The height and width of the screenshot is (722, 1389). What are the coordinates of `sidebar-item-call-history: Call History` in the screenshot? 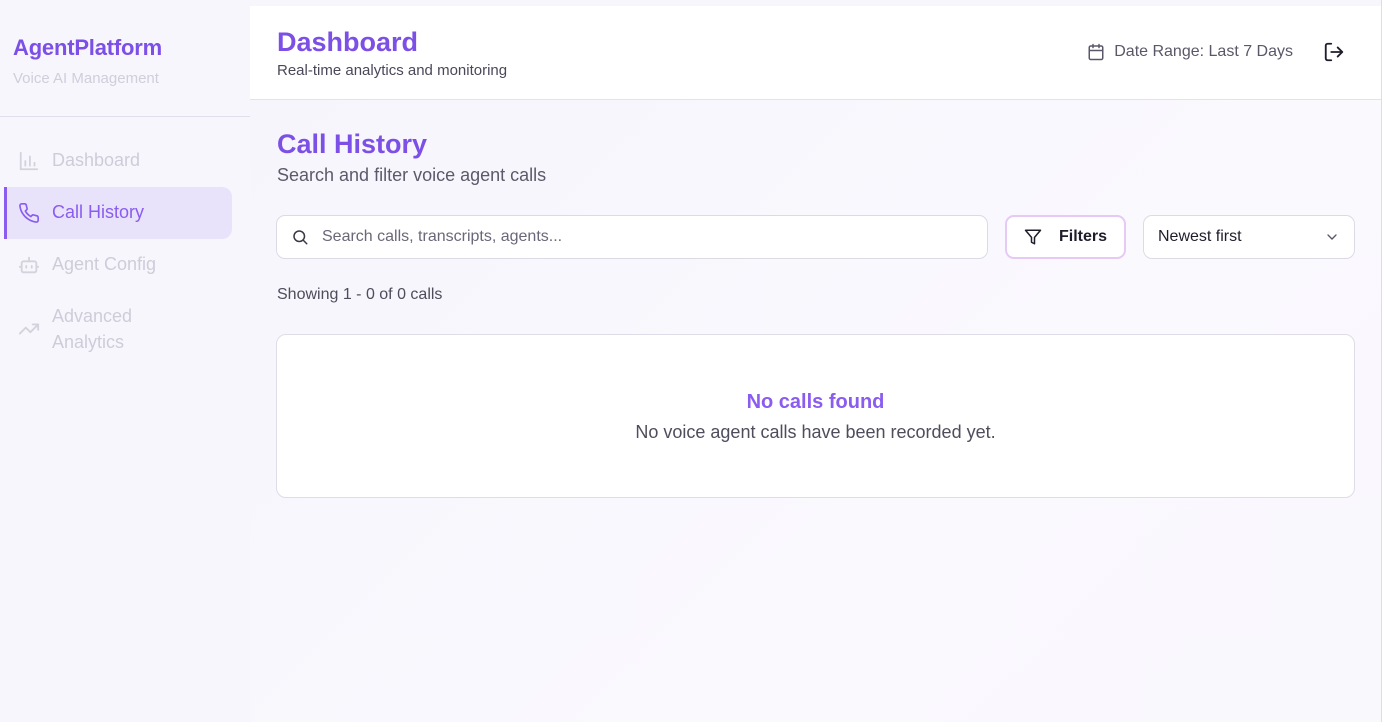 It's located at (118, 213).